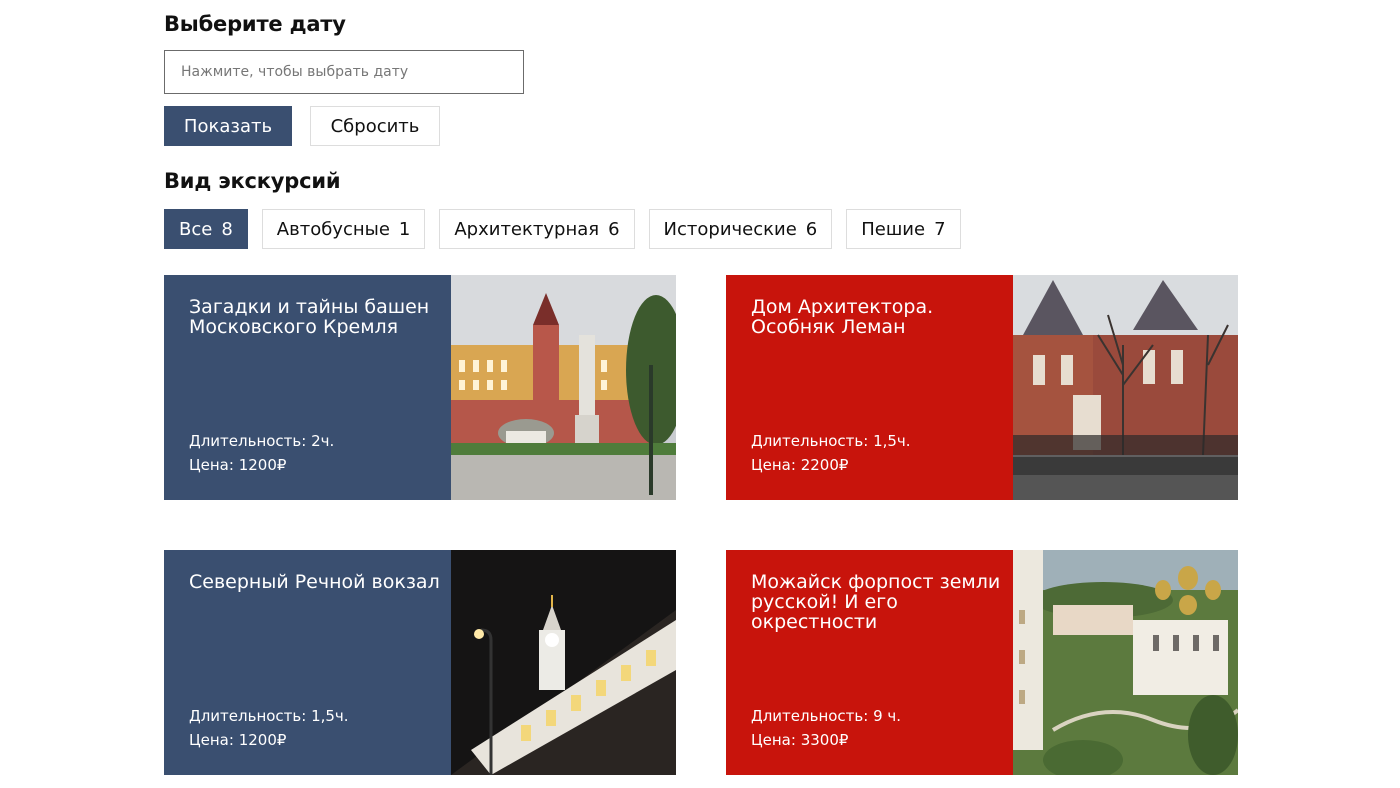 The width and height of the screenshot is (1400, 788). Describe the element at coordinates (196, 229) in the screenshot. I see `filter-label: Все` at that location.